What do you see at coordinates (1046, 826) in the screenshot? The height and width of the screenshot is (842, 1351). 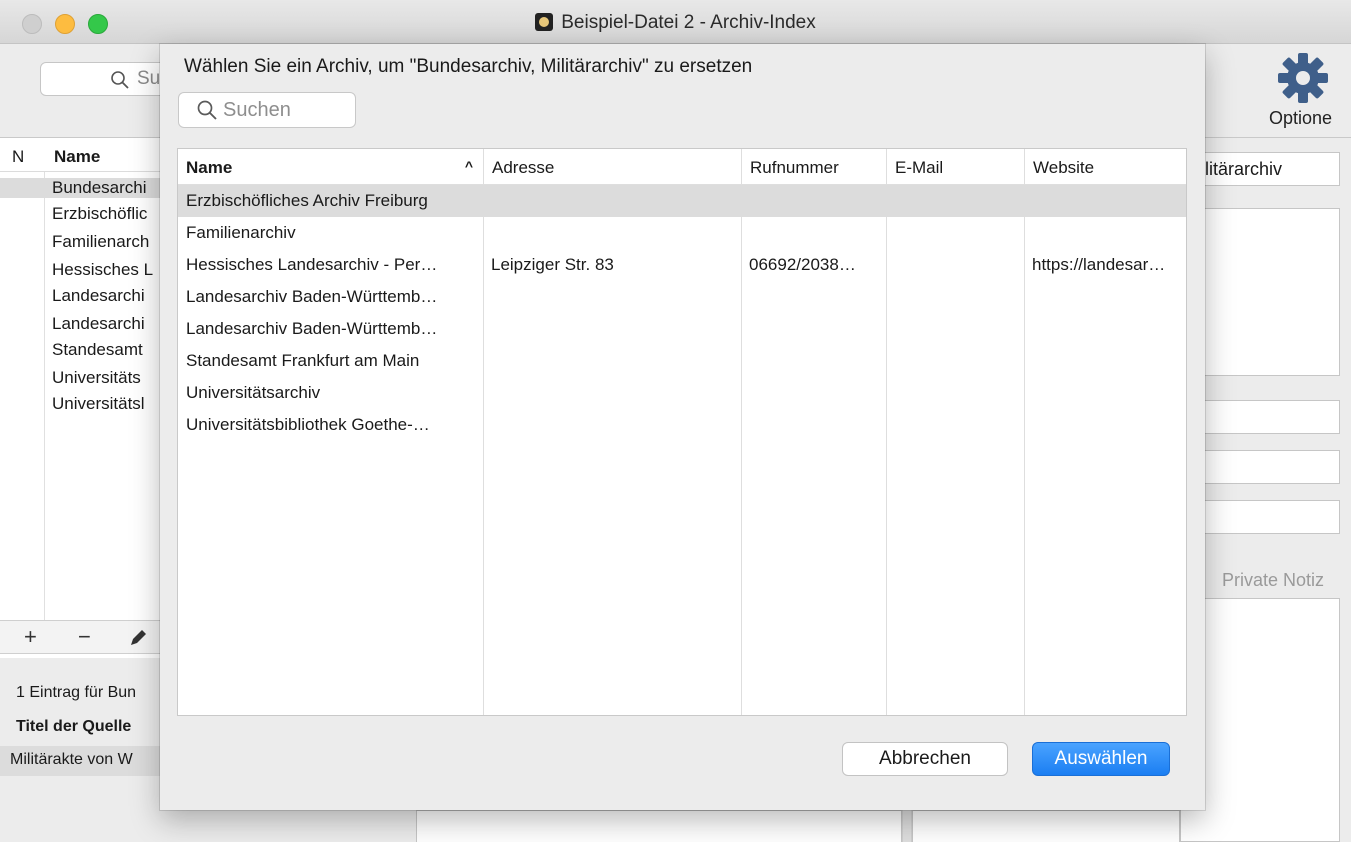 I see `detail-area` at bounding box center [1046, 826].